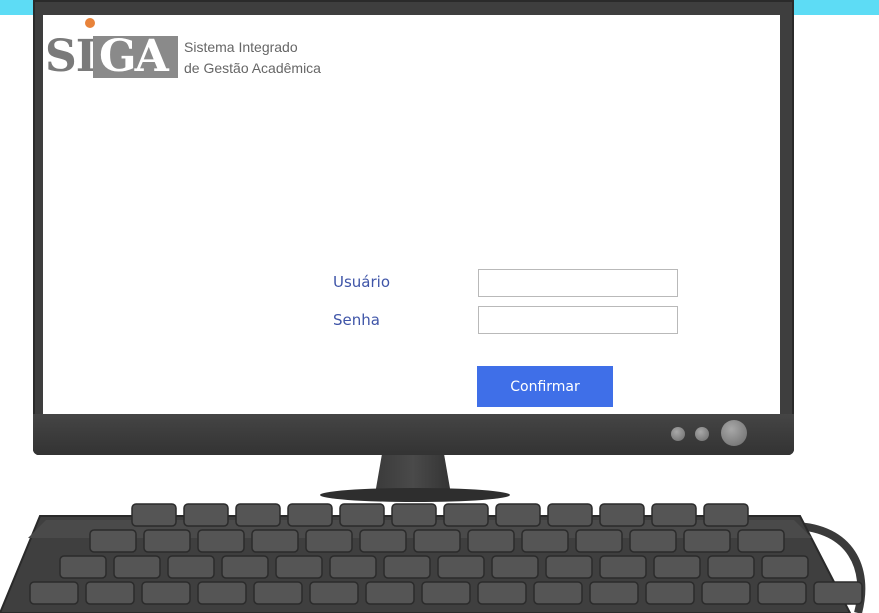 This screenshot has height=613, width=879. I want to click on logo-dot-icon, so click(90, 23).